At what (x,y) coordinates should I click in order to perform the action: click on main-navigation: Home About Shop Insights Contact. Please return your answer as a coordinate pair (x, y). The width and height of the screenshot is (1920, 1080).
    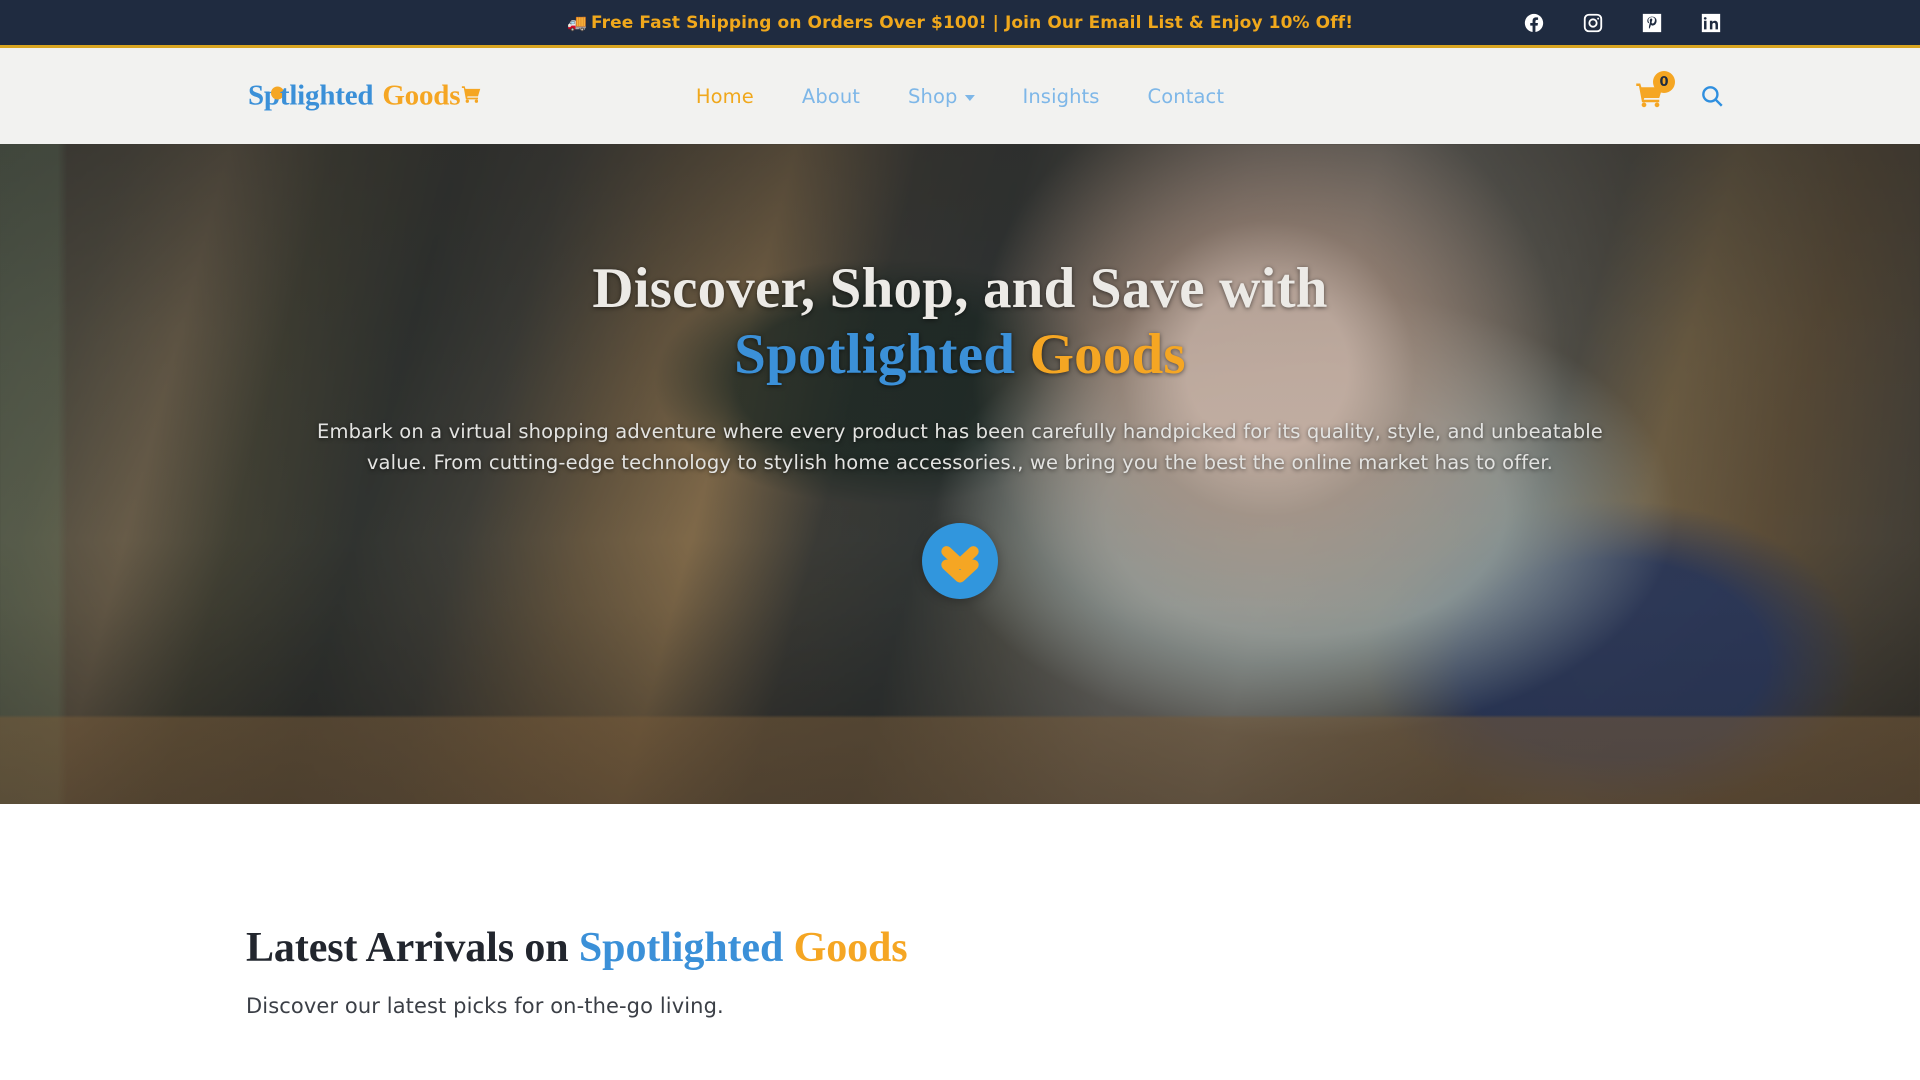
    Looking at the image, I should click on (960, 96).